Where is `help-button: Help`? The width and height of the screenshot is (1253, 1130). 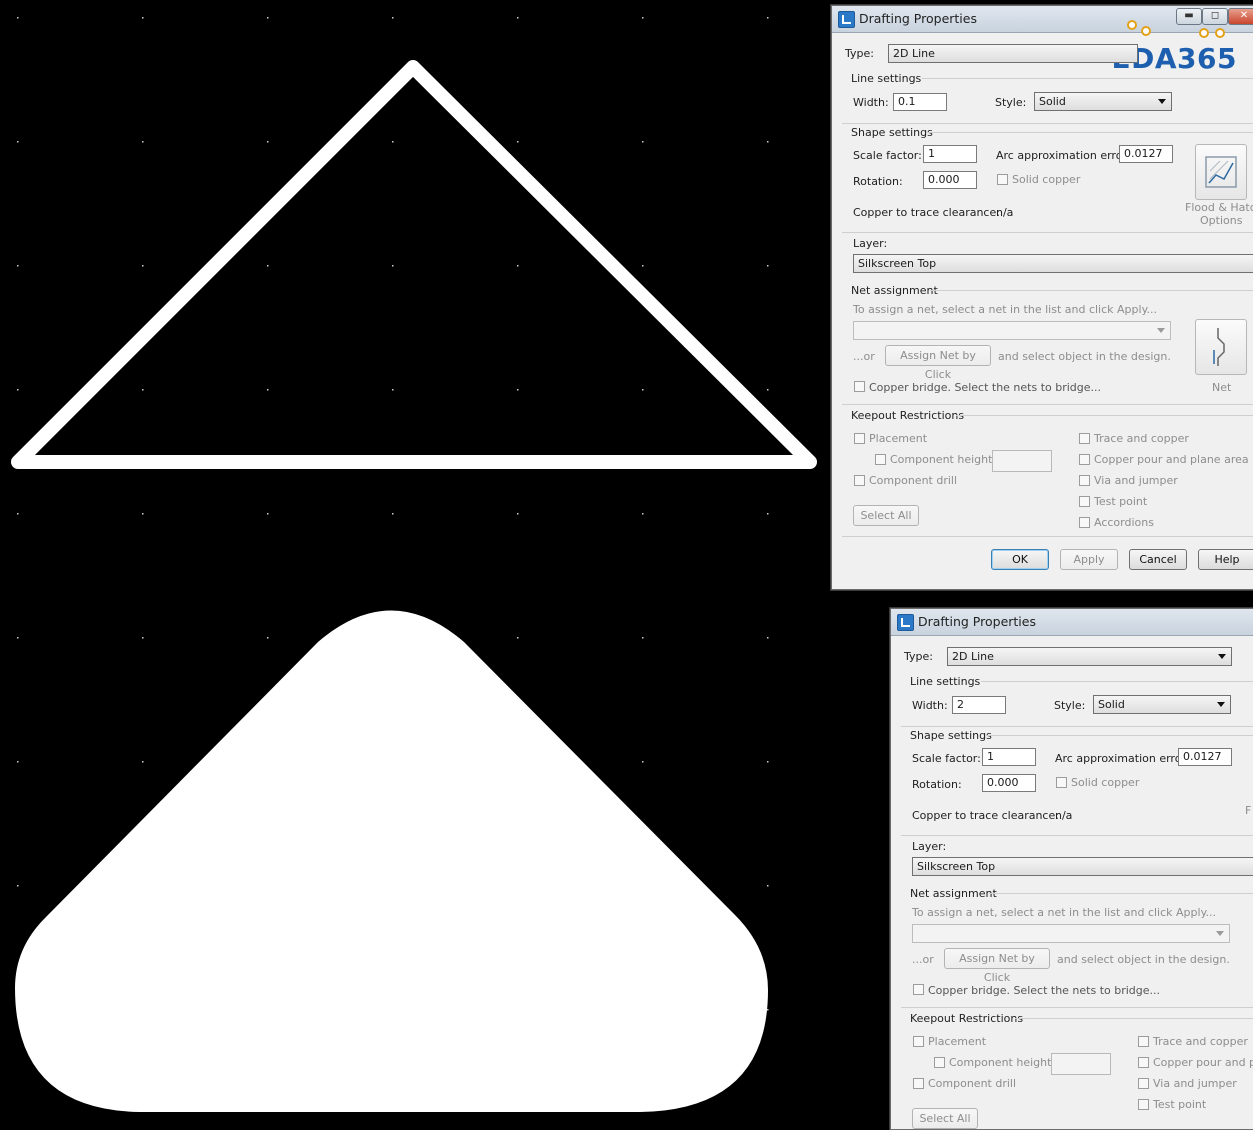
help-button: Help is located at coordinates (1225, 559).